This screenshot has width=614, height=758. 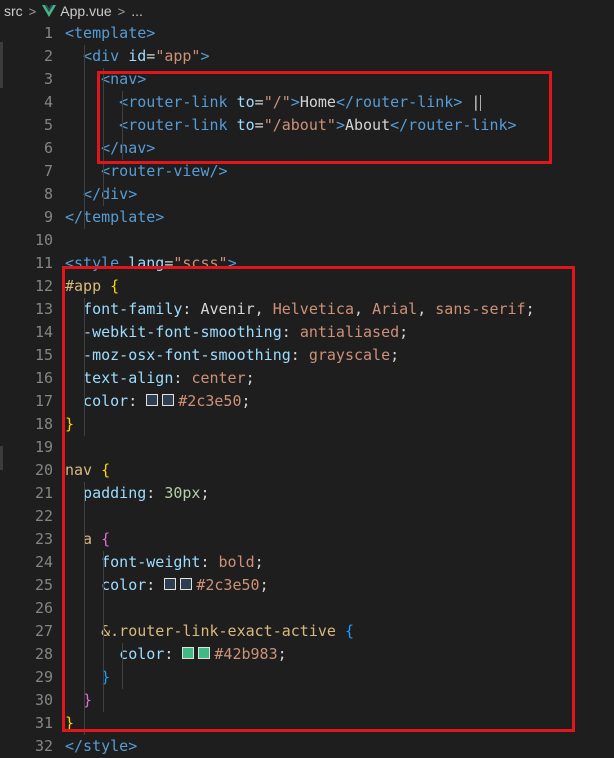 I want to click on code-line: 8 </div>, so click(x=307, y=194).